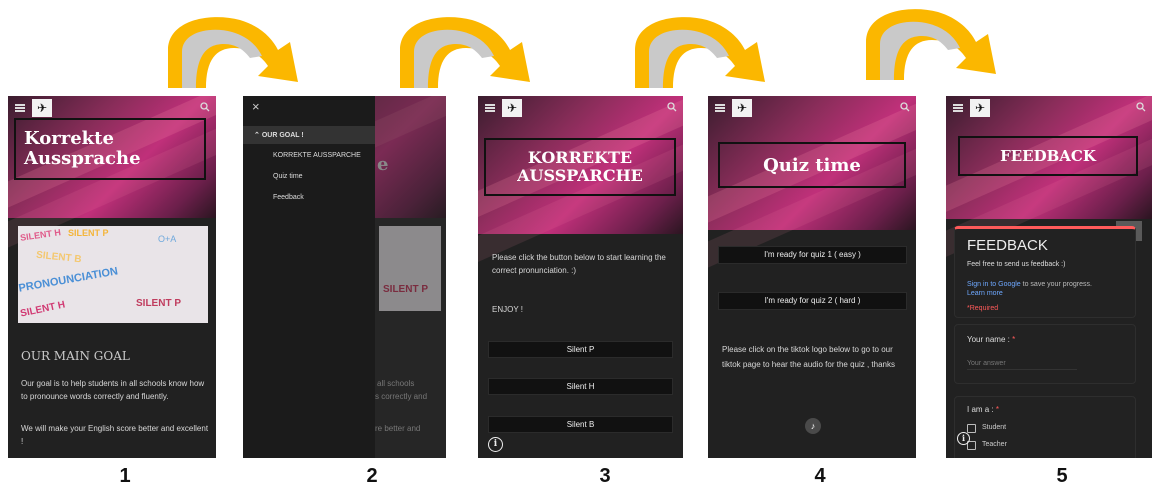 Image resolution: width=1154 pixels, height=490 pixels. Describe the element at coordinates (985, 293) in the screenshot. I see `learn-more-link: Learn more` at that location.